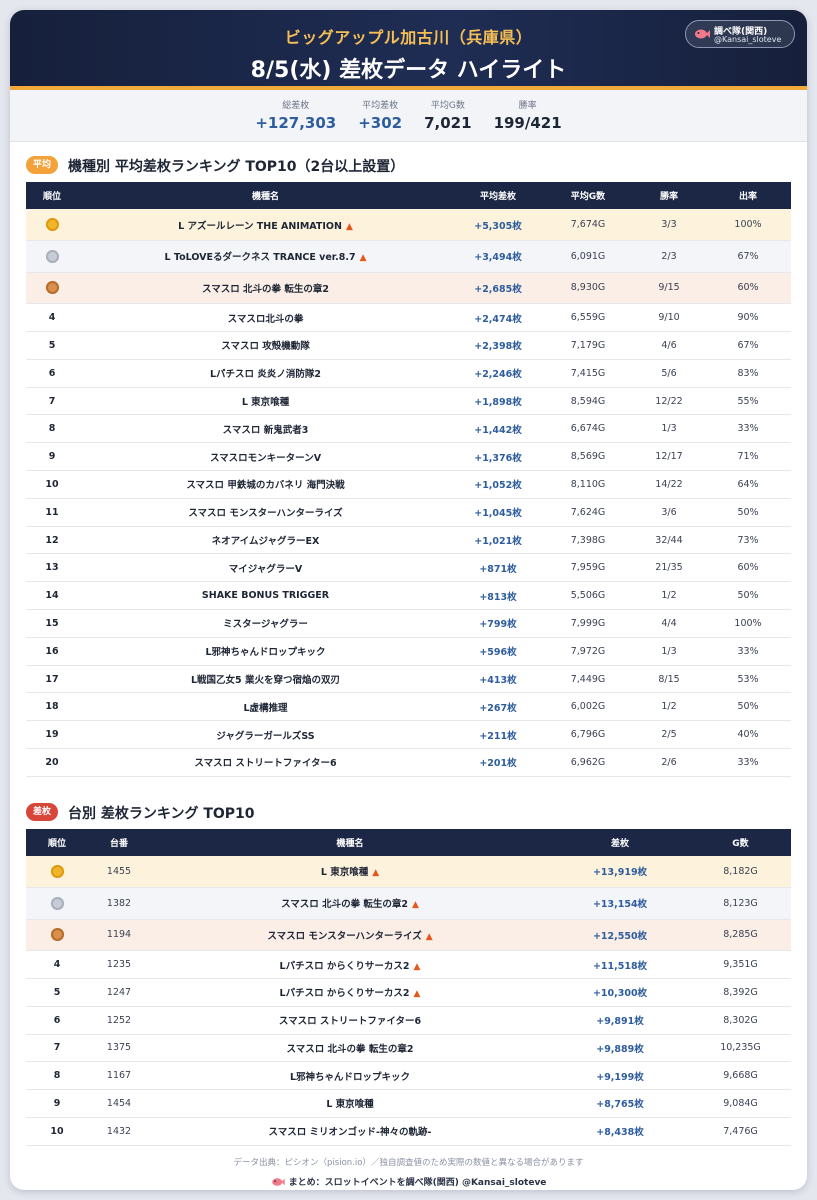  Describe the element at coordinates (588, 679) in the screenshot. I see `avg-games-cell: 7,449G` at that location.